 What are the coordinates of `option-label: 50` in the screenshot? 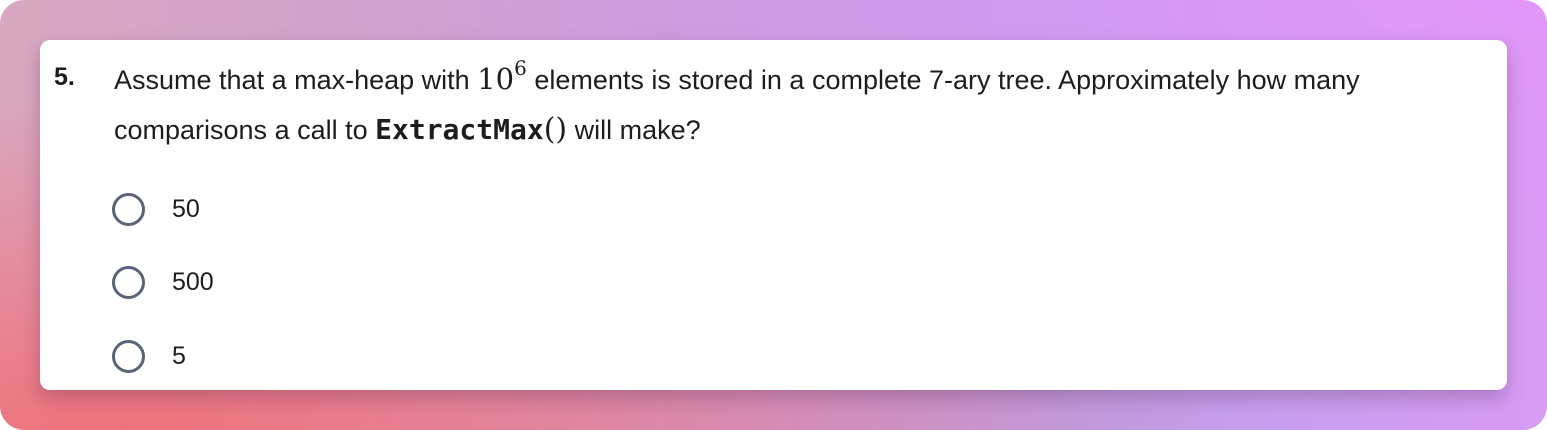 It's located at (186, 208).